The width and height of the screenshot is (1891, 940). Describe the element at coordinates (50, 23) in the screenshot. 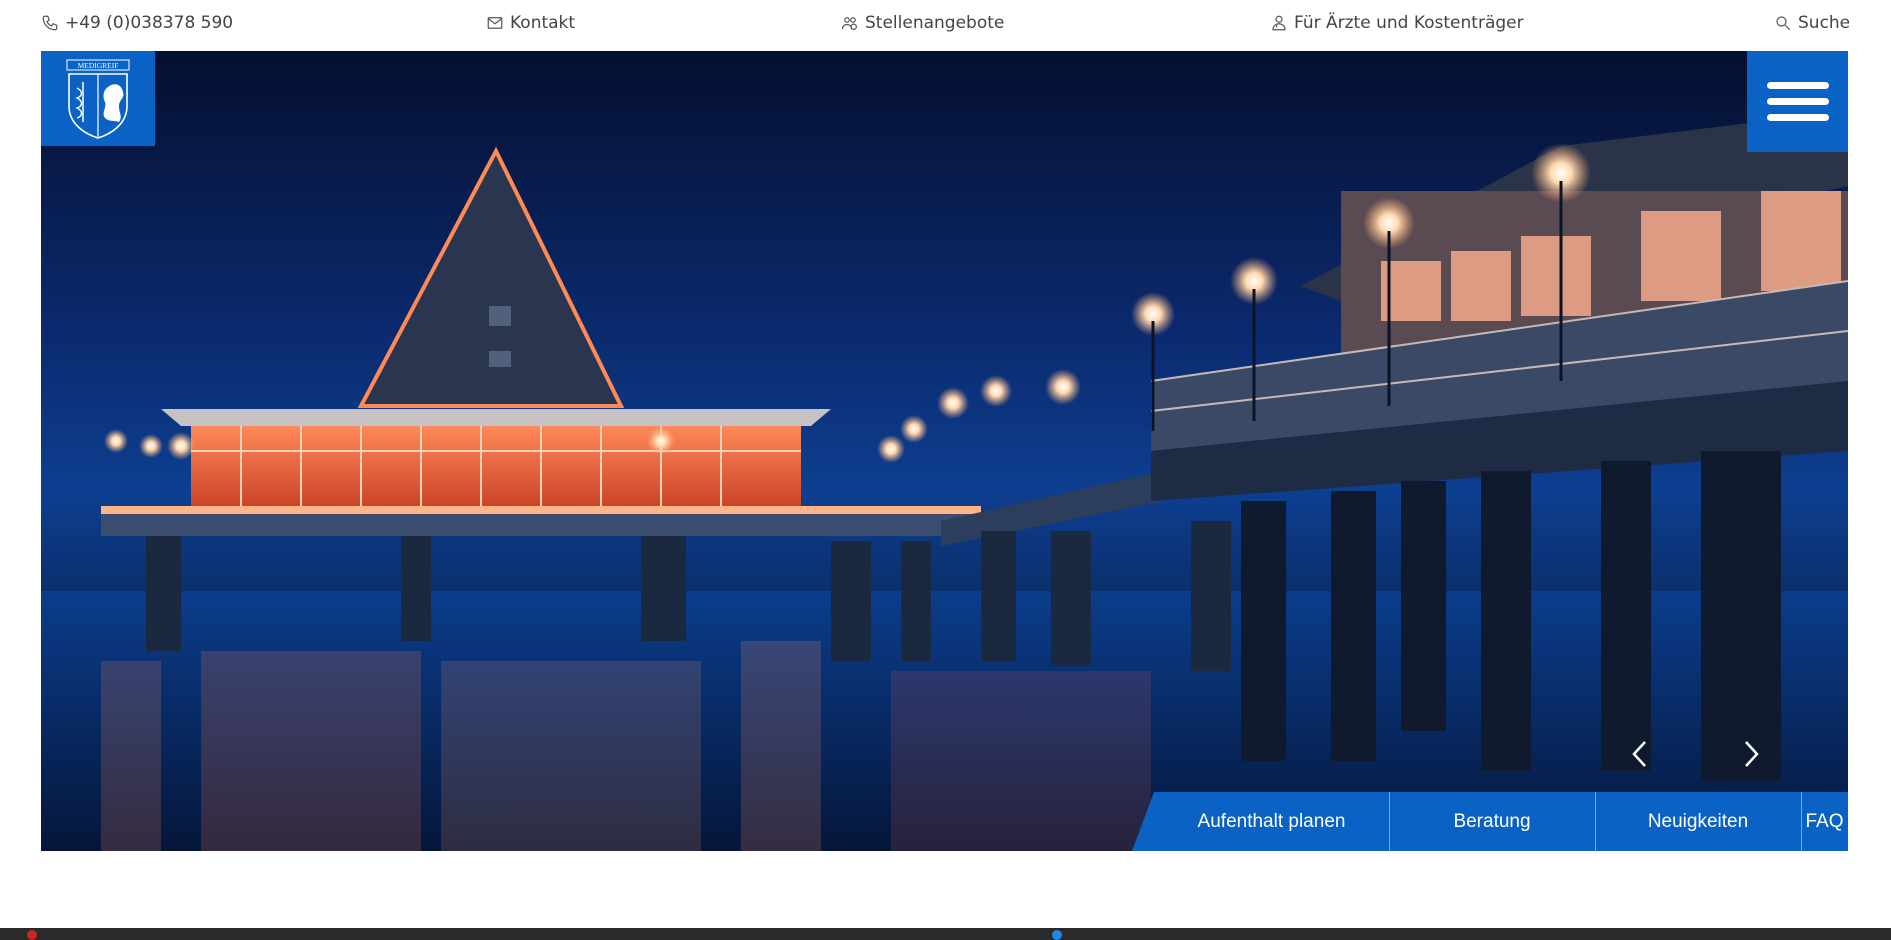

I see `phone-icon` at that location.